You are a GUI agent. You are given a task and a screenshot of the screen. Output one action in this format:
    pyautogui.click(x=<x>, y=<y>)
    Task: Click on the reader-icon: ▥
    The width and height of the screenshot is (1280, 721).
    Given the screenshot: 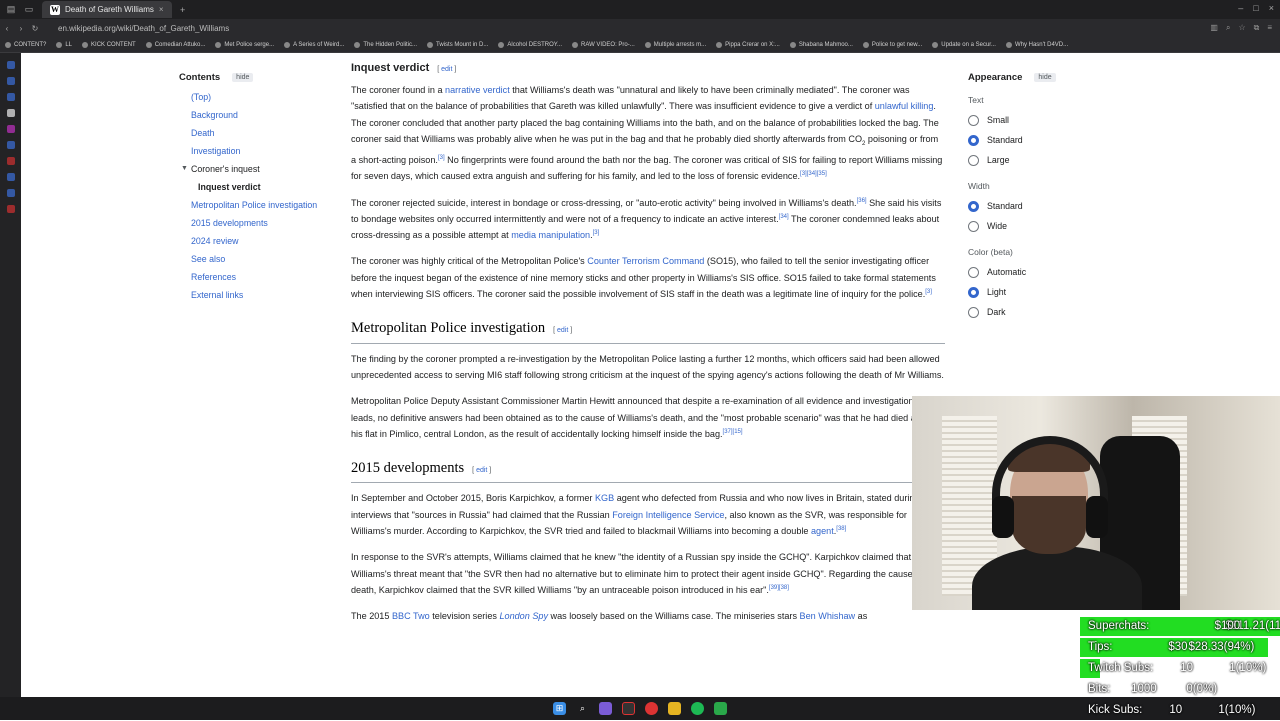 What is the action you would take?
    pyautogui.click(x=1214, y=28)
    